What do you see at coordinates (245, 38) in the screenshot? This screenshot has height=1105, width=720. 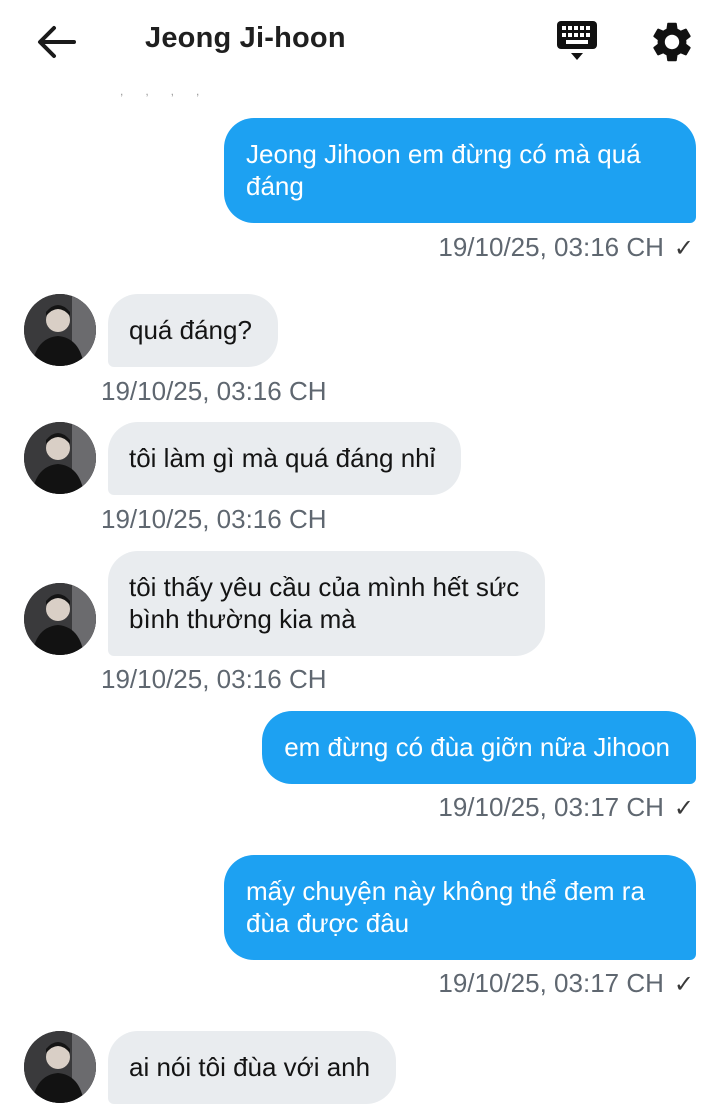 I see `contact-name: Jeong Ji-hoon` at bounding box center [245, 38].